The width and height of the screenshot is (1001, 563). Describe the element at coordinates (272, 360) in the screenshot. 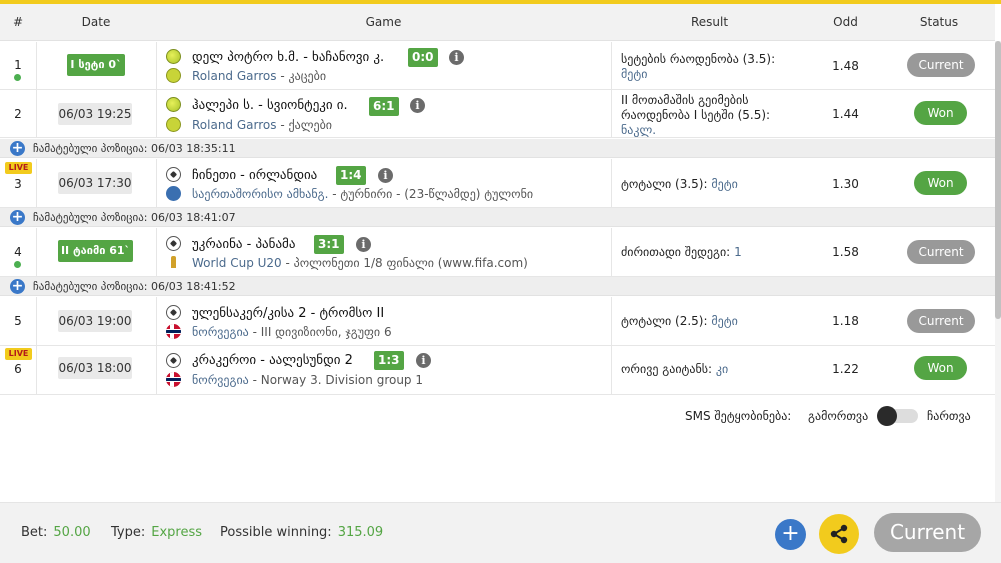

I see `game-title: კრაკეროი - აალესუნდი 2` at that location.